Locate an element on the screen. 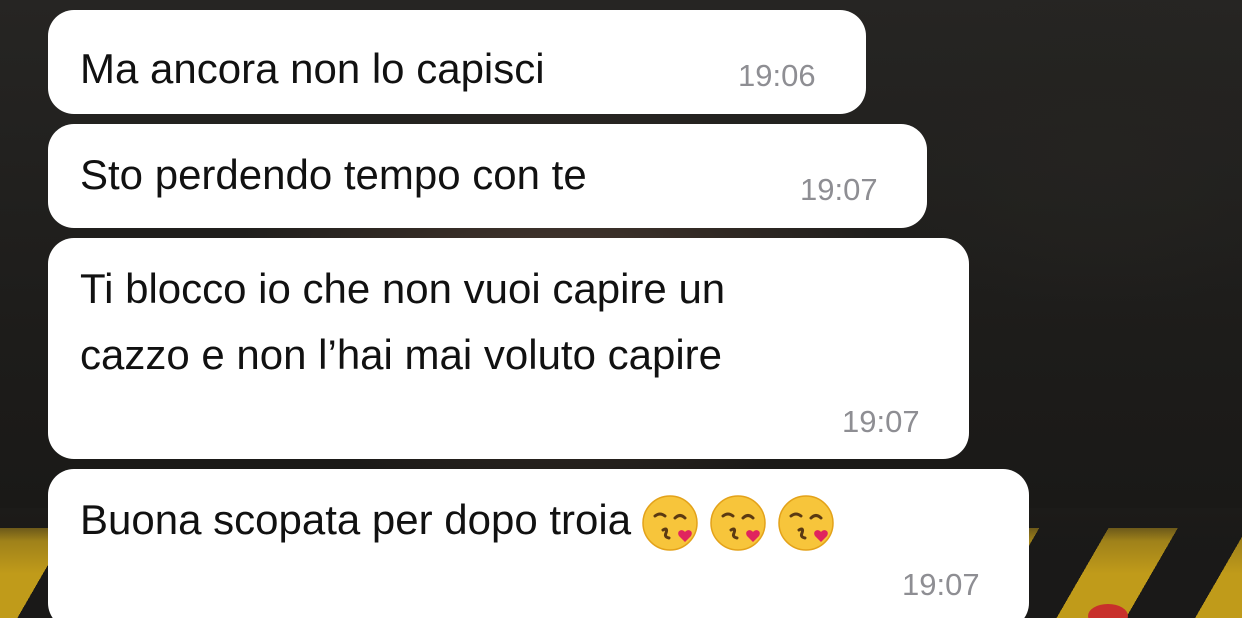 The image size is (1242, 618). message-text-line-1: Ti blocco io che non vuoi capire un is located at coordinates (403, 288).